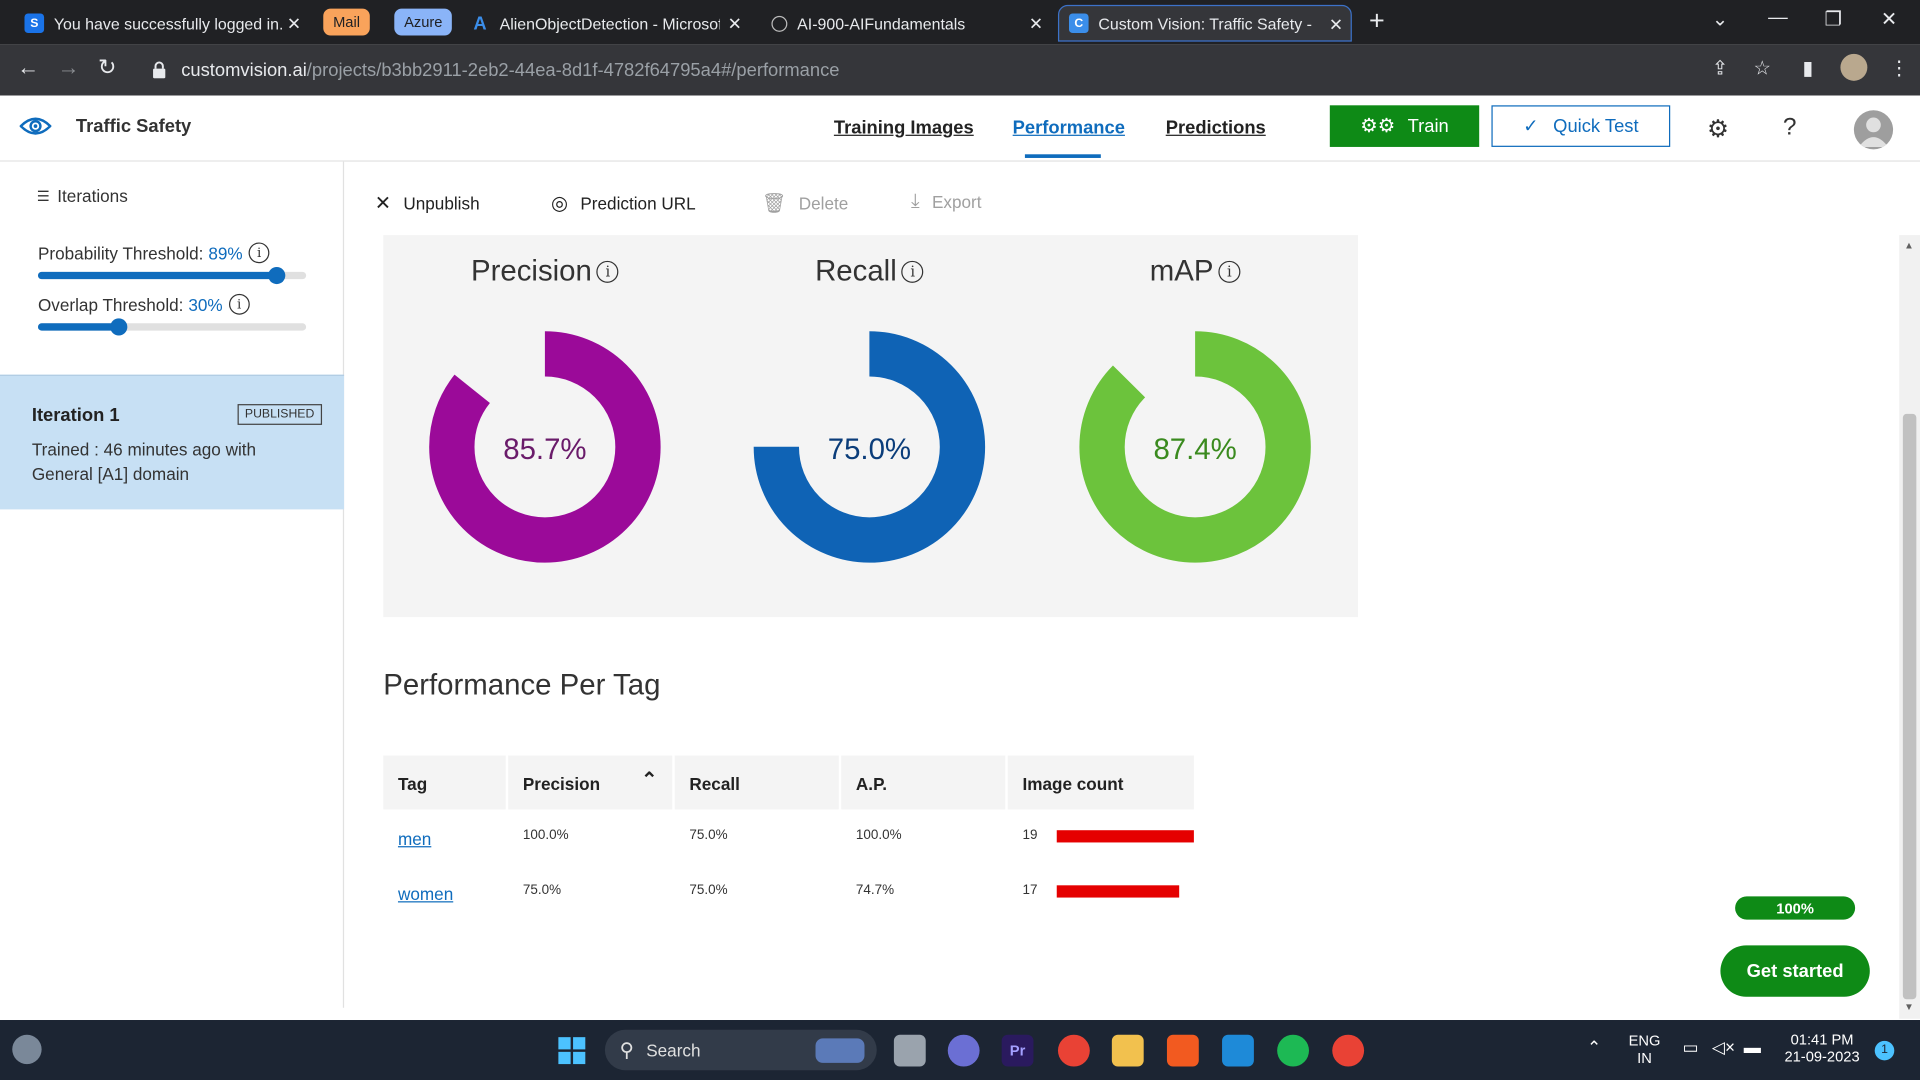  I want to click on column-header-precision: Precision ⌃, so click(590, 782).